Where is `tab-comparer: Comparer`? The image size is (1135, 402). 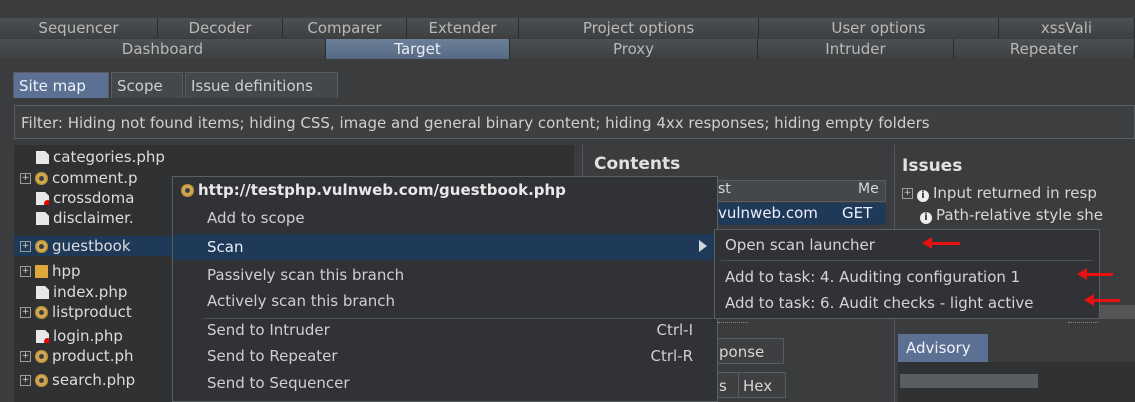
tab-comparer: Comparer is located at coordinates (345, 28).